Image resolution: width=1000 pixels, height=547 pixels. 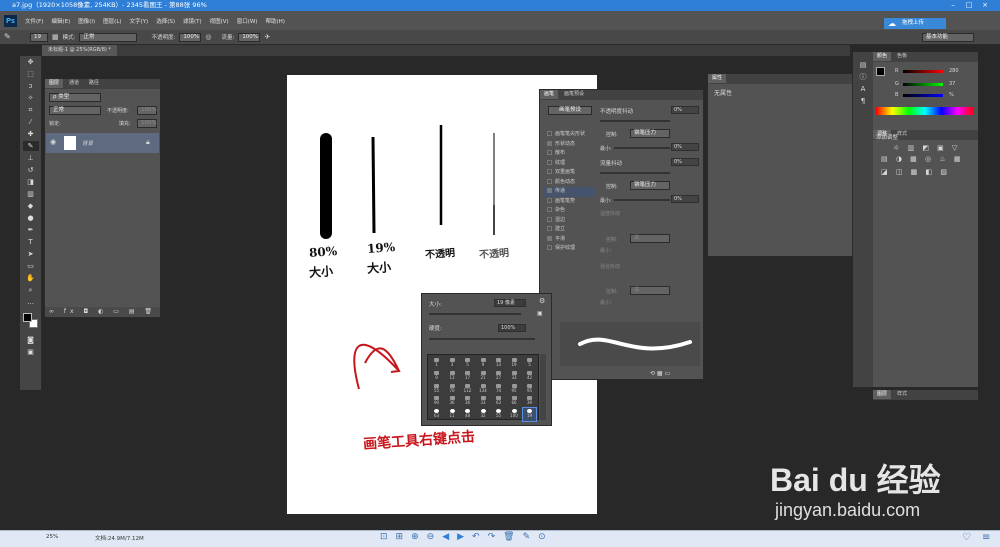 What do you see at coordinates (31, 266) in the screenshot?
I see `shape-tool-icon: ▭` at bounding box center [31, 266].